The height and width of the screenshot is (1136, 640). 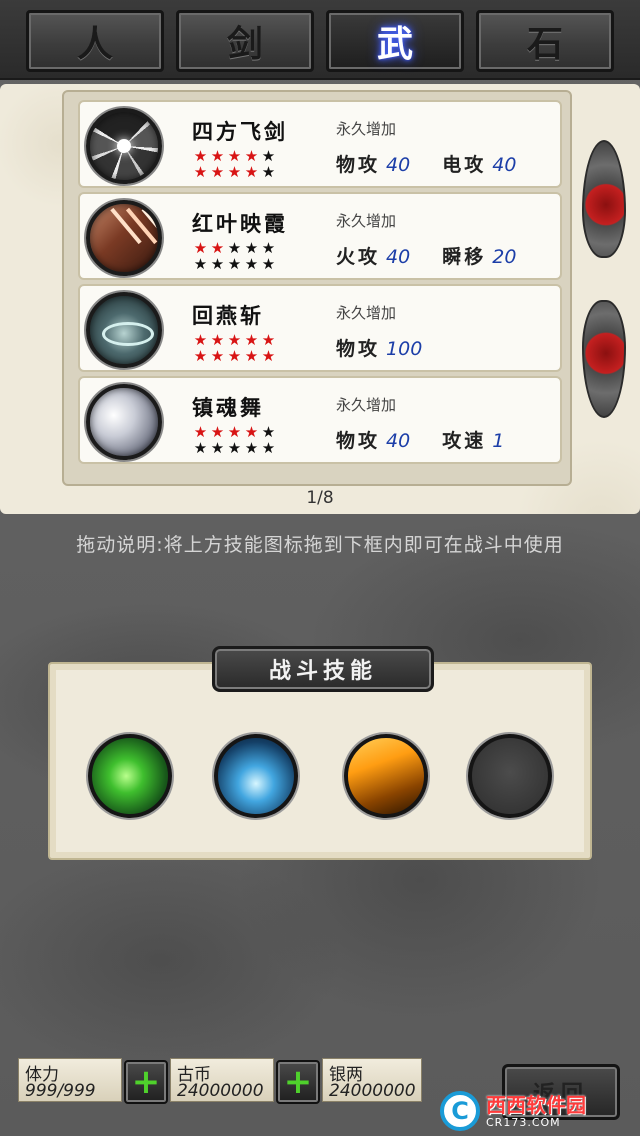 I want to click on stamina-display: 体力 999/999, so click(x=70, y=1080).